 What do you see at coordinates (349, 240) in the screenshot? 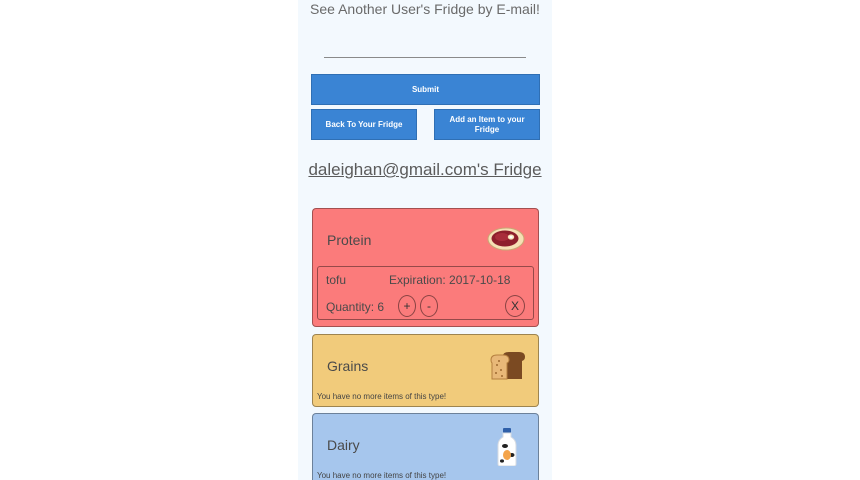
I see `category-title: Protein` at bounding box center [349, 240].